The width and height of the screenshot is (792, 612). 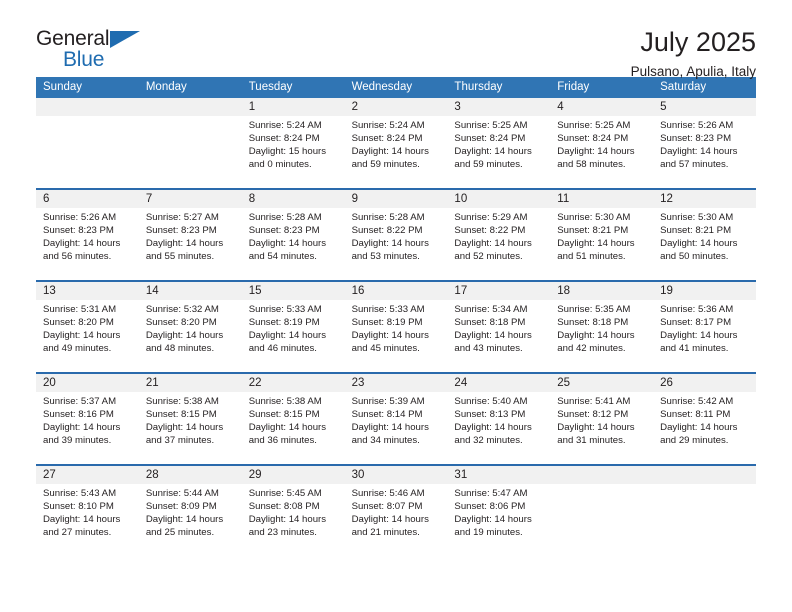 I want to click on day-number: 11, so click(x=601, y=199).